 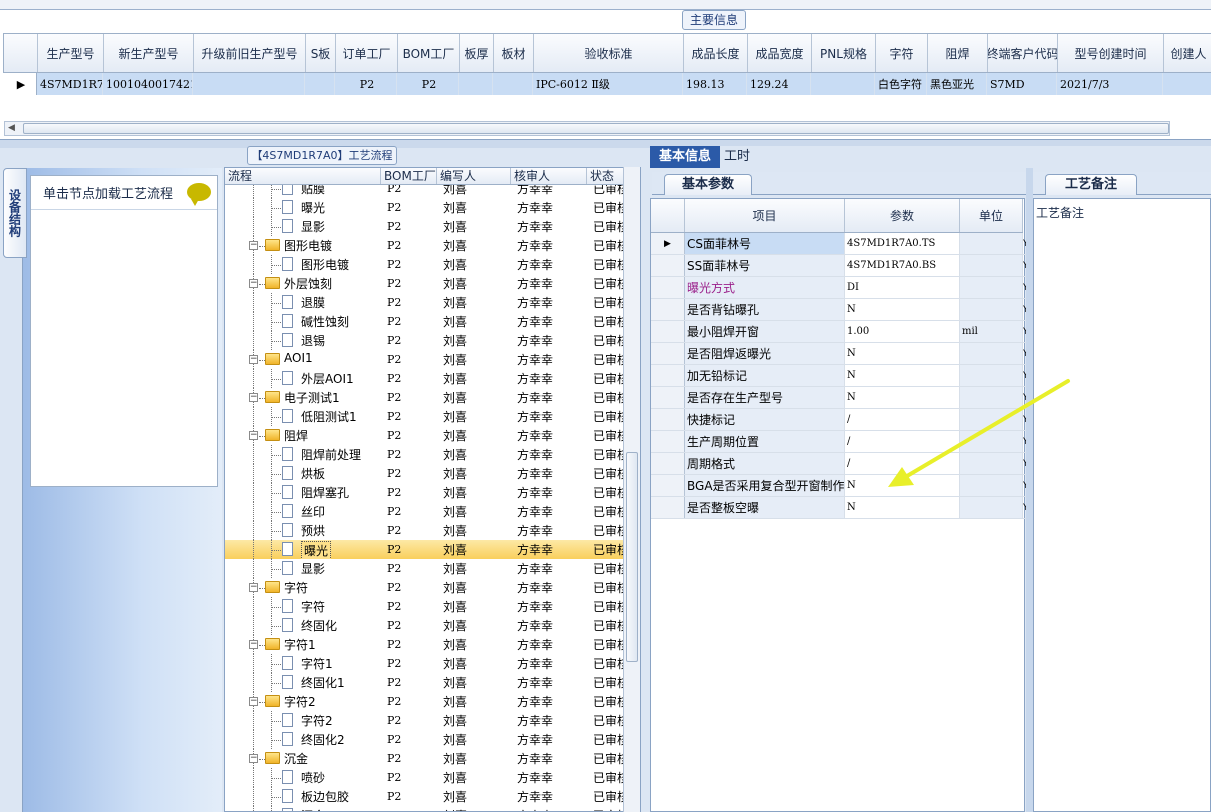 What do you see at coordinates (902, 53) in the screenshot?
I see `column-header: 字符` at bounding box center [902, 53].